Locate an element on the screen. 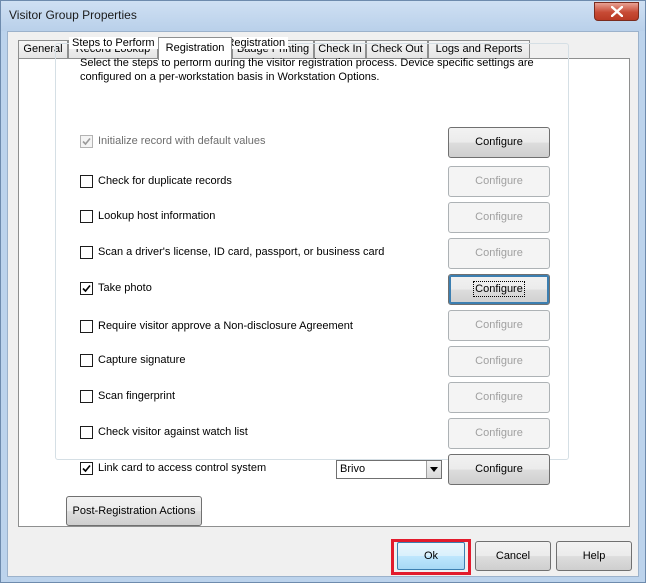 This screenshot has width=646, height=583. ok-button: Ok is located at coordinates (431, 556).